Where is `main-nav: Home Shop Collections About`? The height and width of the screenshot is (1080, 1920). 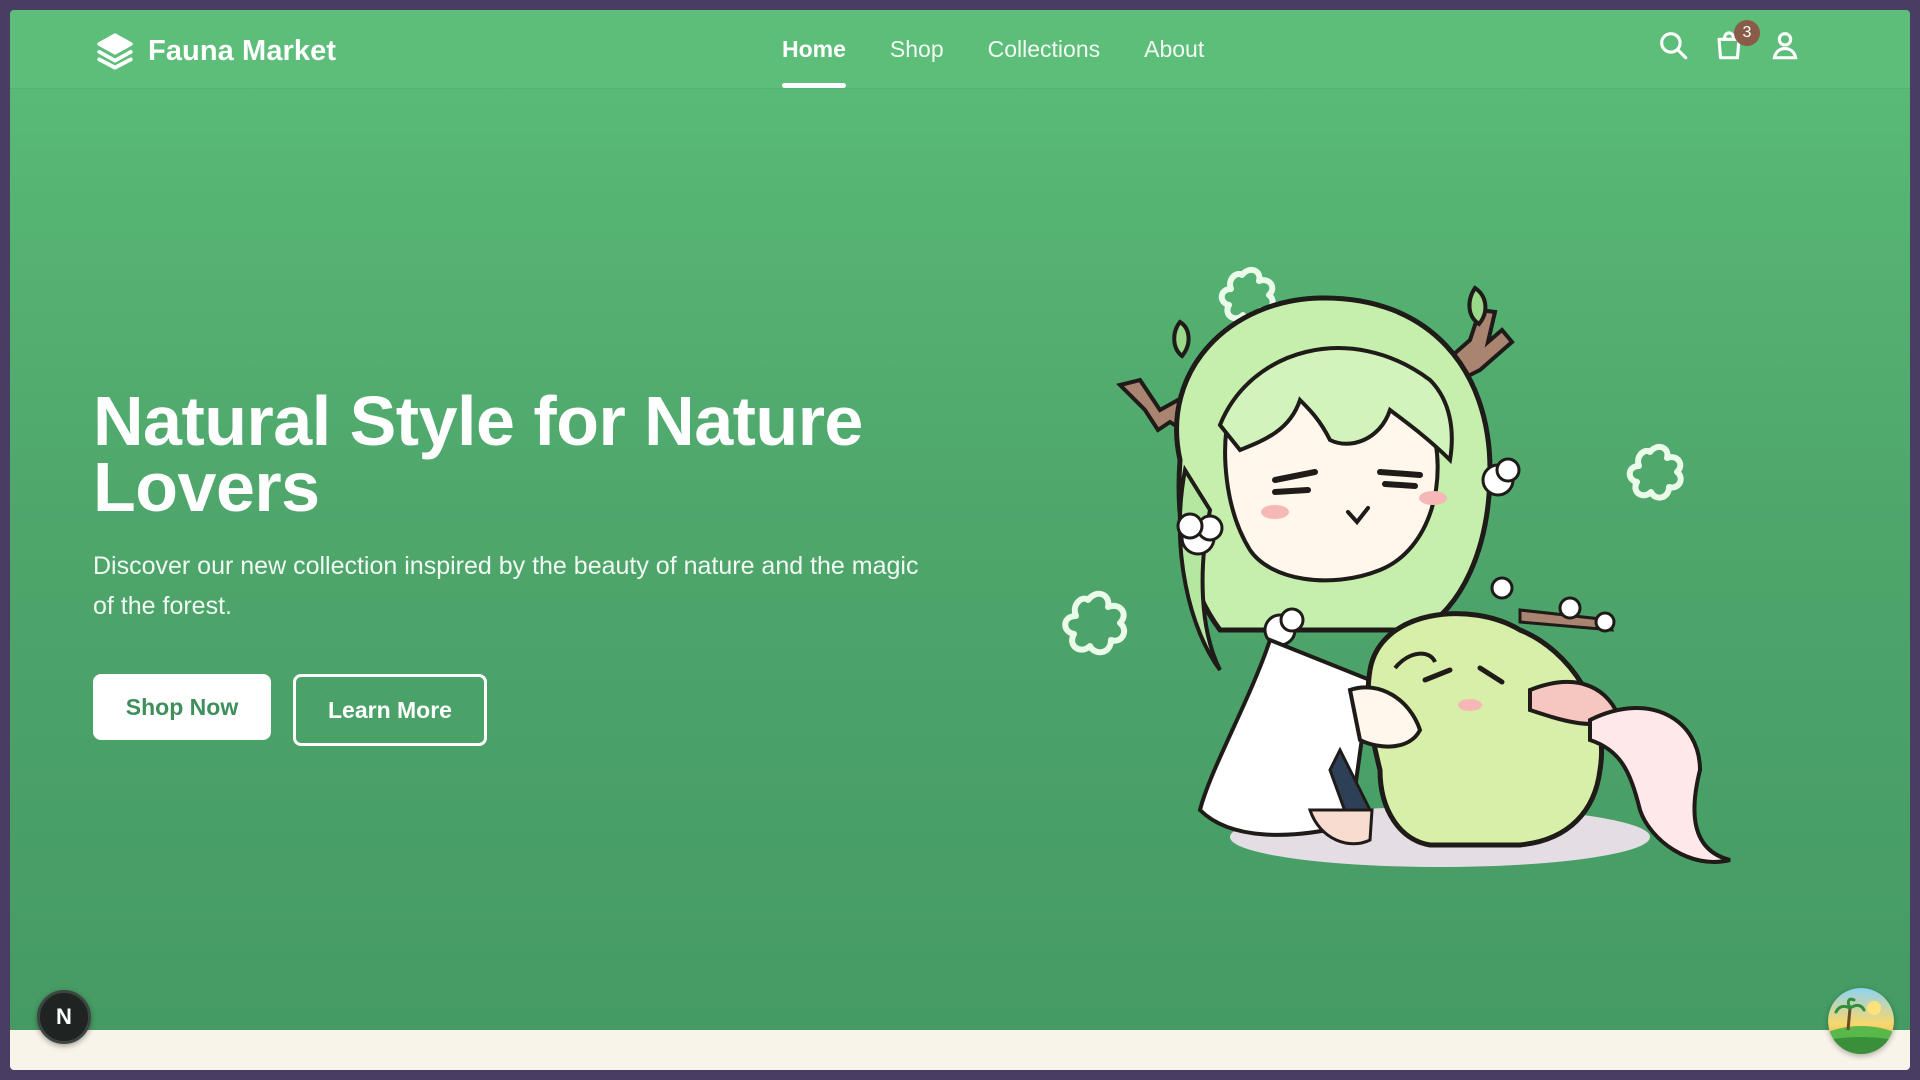
main-nav: Home Shop Collections About is located at coordinates (993, 49).